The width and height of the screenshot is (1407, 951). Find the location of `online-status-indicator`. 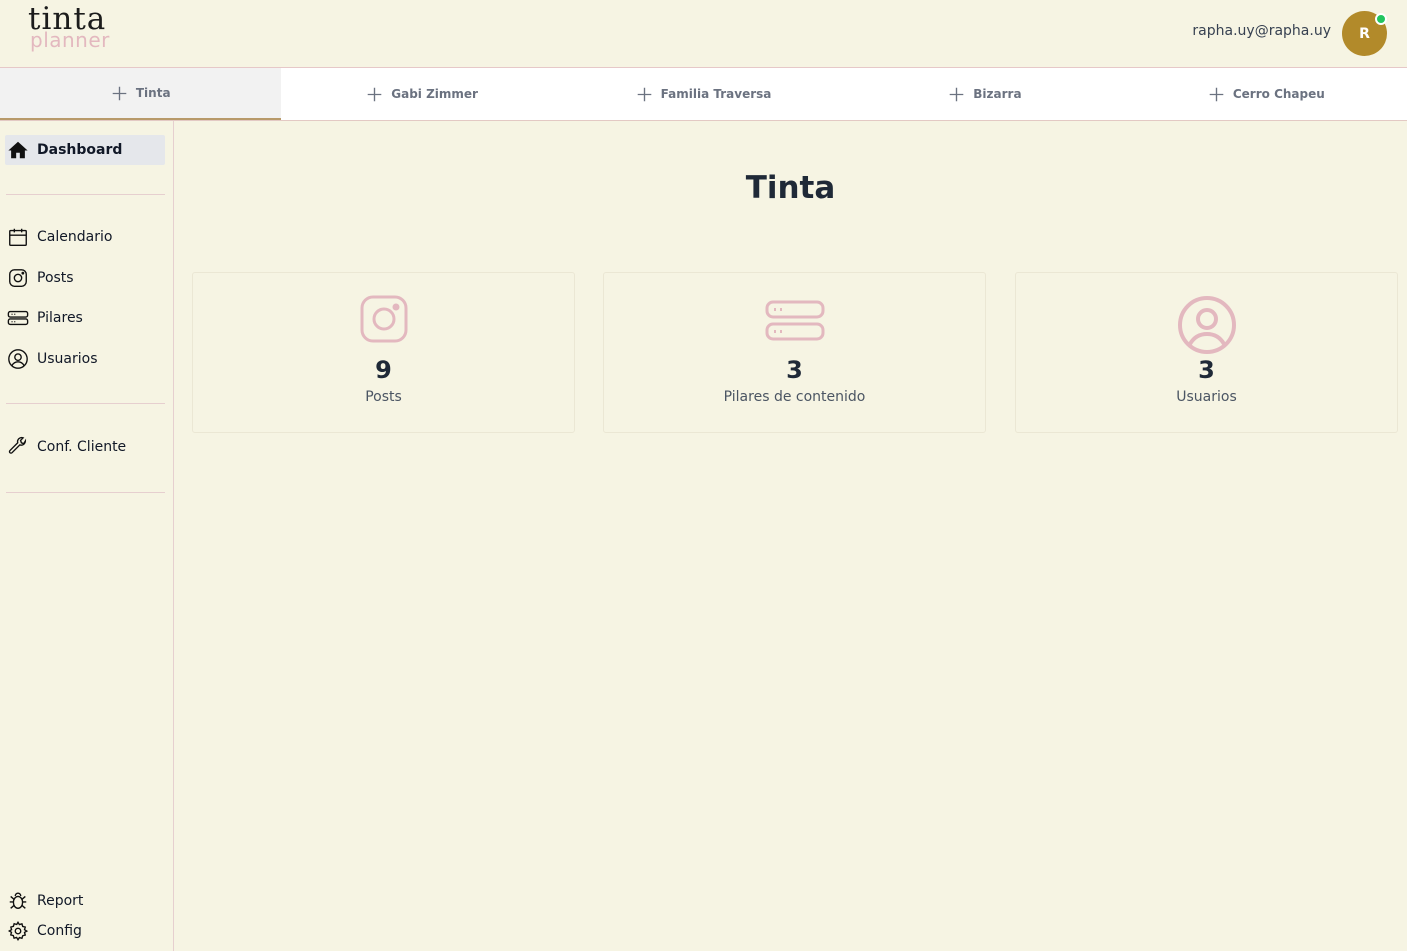

online-status-indicator is located at coordinates (1381, 19).